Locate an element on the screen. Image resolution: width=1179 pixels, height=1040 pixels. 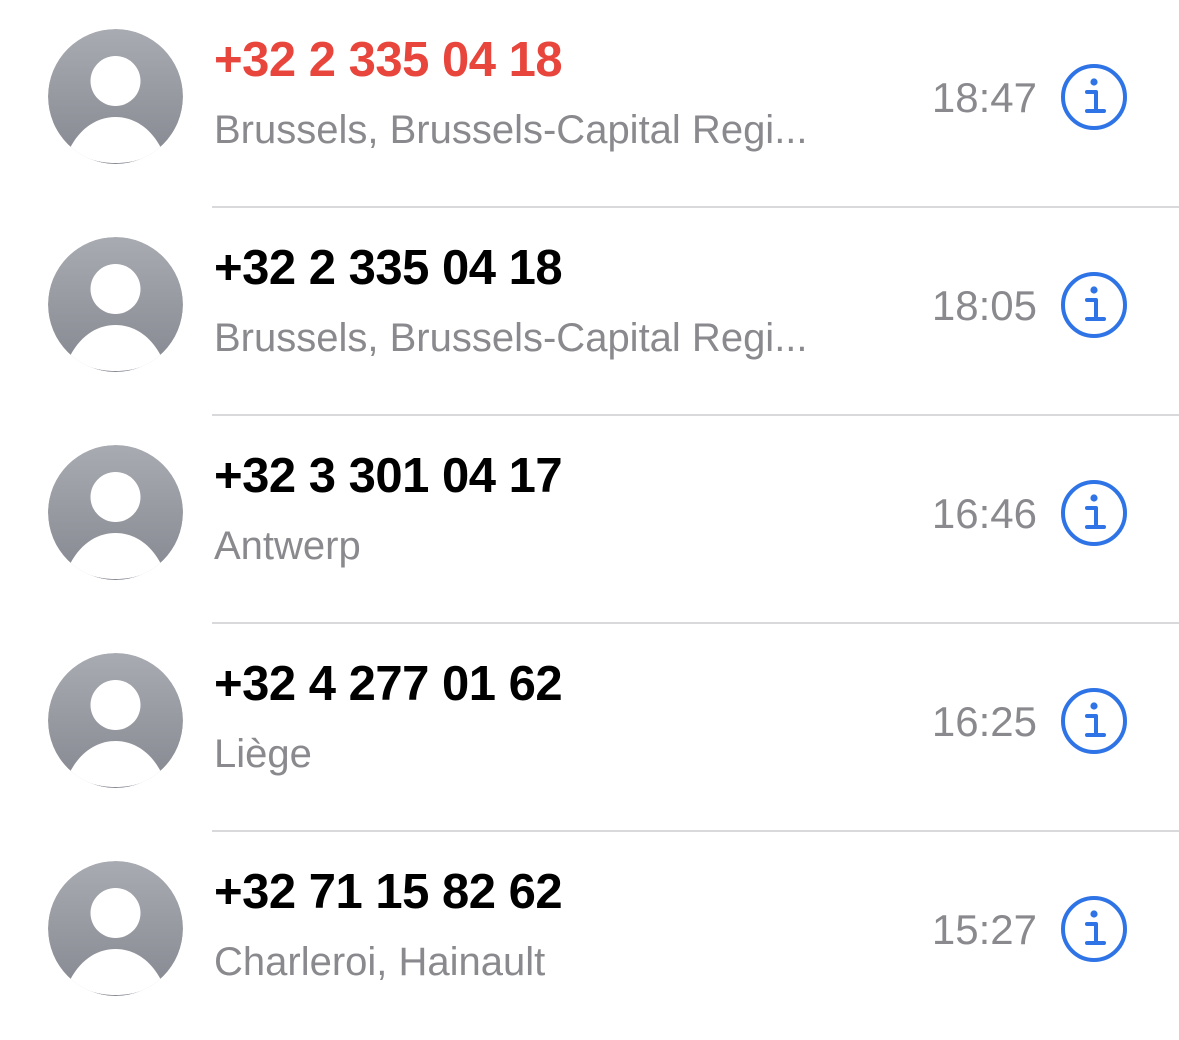
call-time: 18:47 is located at coordinates (984, 97).